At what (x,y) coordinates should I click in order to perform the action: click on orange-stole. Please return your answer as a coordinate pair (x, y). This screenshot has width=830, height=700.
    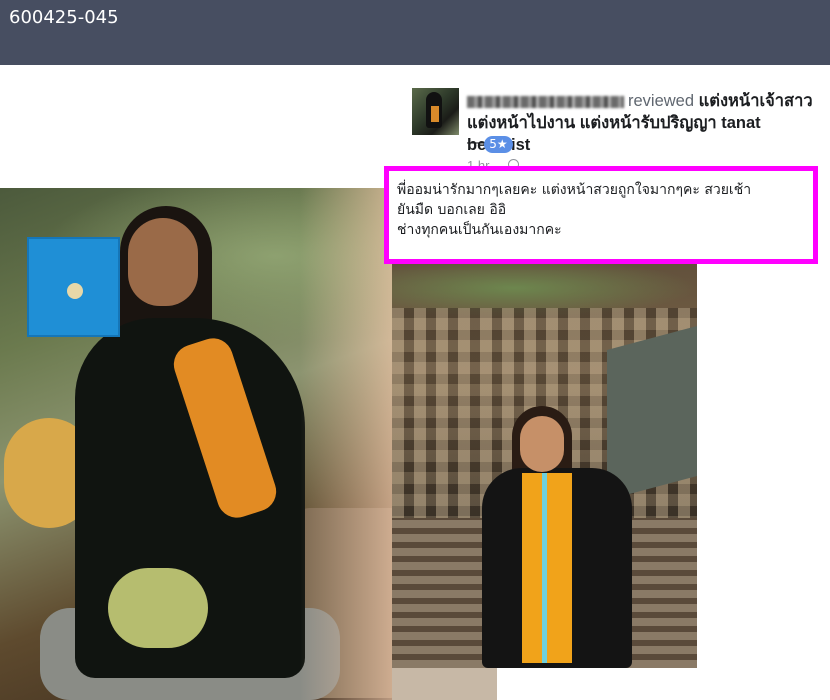
    Looking at the image, I should click on (547, 568).